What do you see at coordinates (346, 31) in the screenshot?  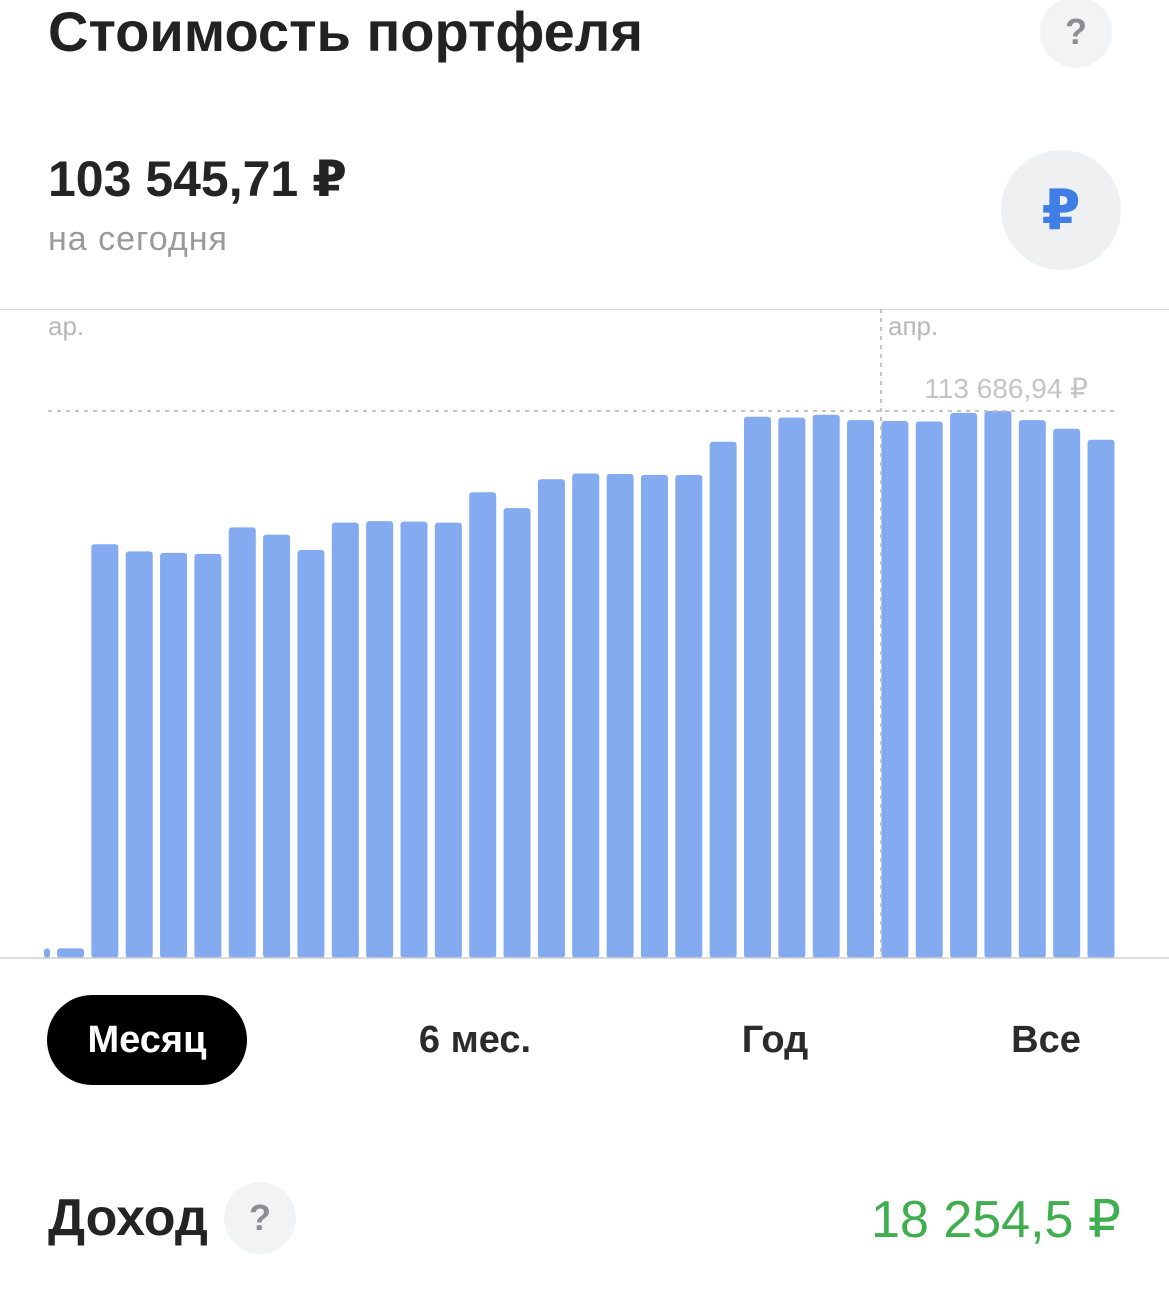 I see `page-title: Стоимость портфеля` at bounding box center [346, 31].